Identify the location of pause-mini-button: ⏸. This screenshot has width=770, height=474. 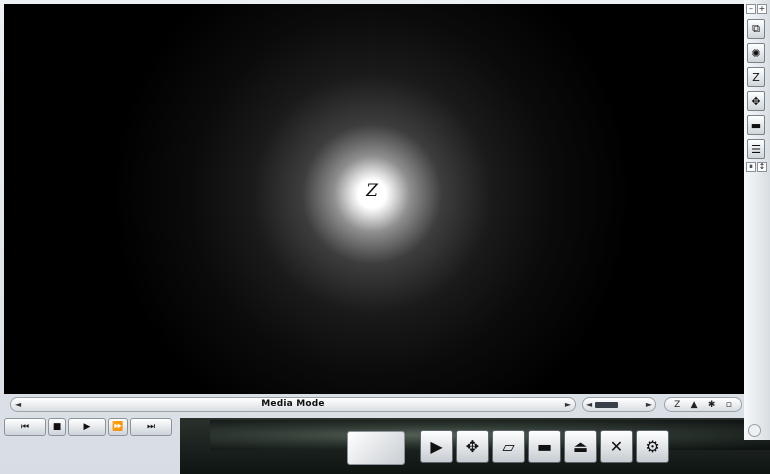
(751, 167).